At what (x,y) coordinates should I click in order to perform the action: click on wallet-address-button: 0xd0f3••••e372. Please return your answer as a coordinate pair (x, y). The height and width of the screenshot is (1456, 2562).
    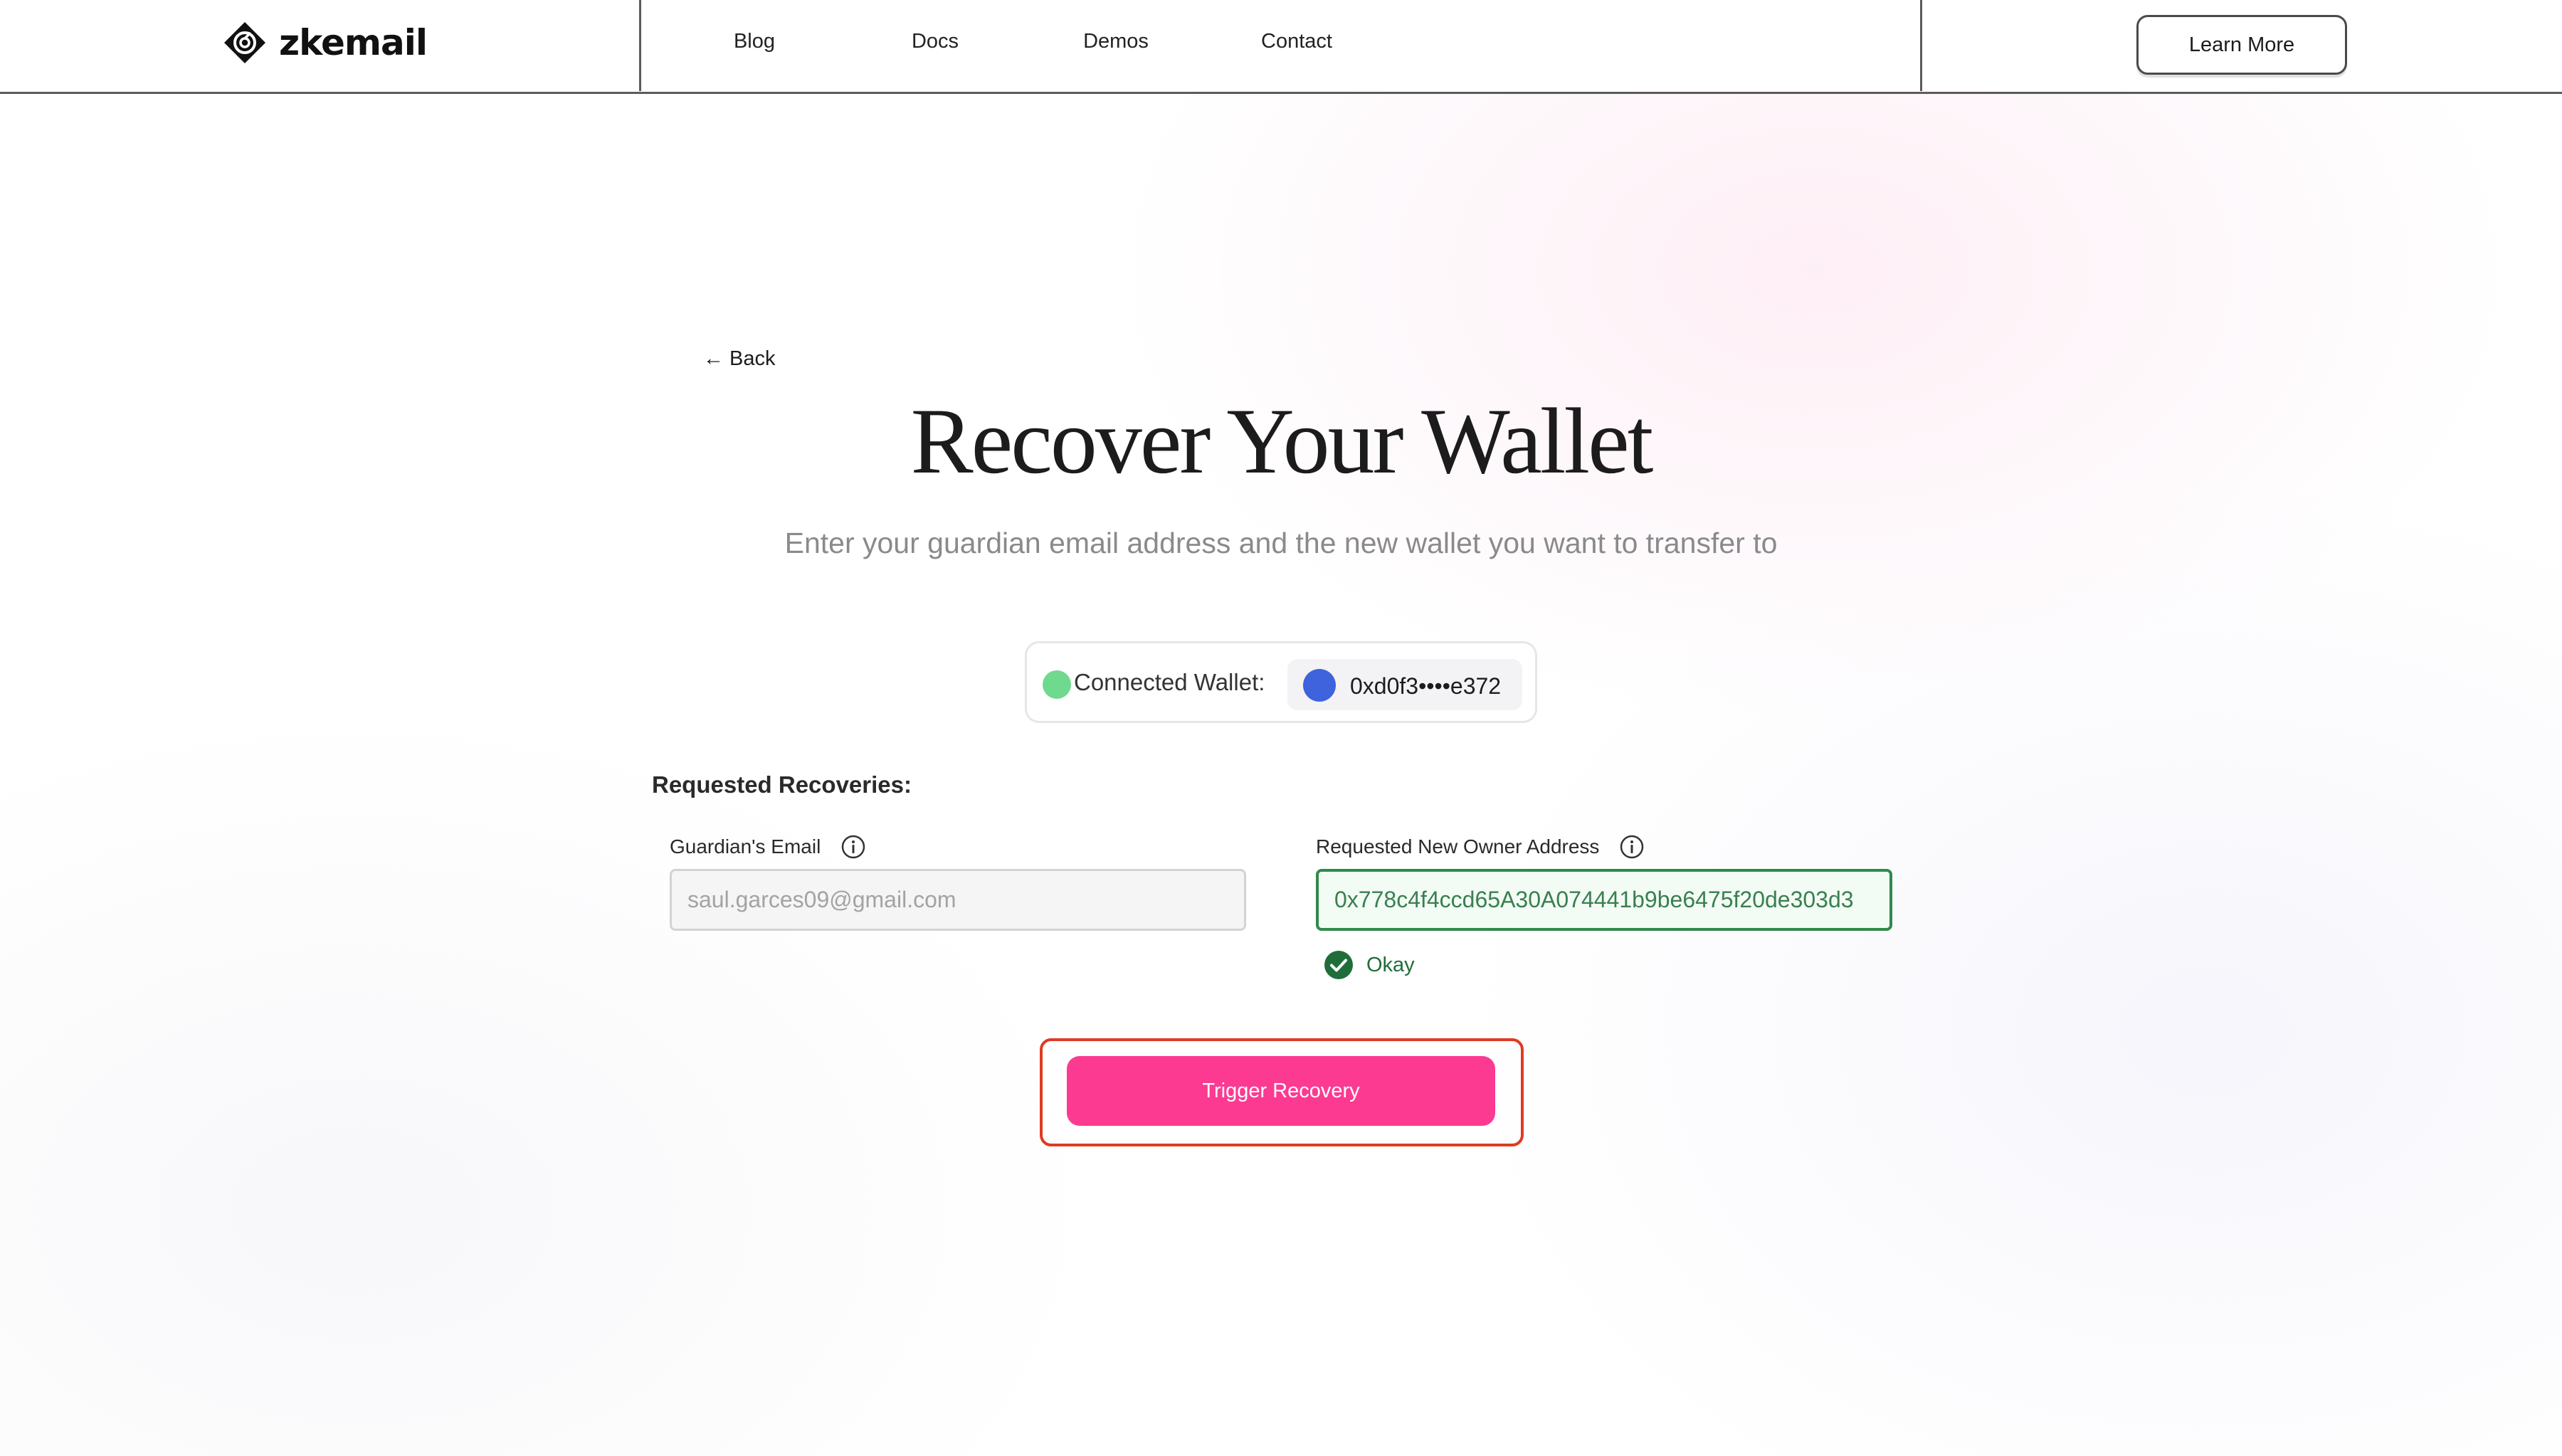
    Looking at the image, I should click on (1404, 684).